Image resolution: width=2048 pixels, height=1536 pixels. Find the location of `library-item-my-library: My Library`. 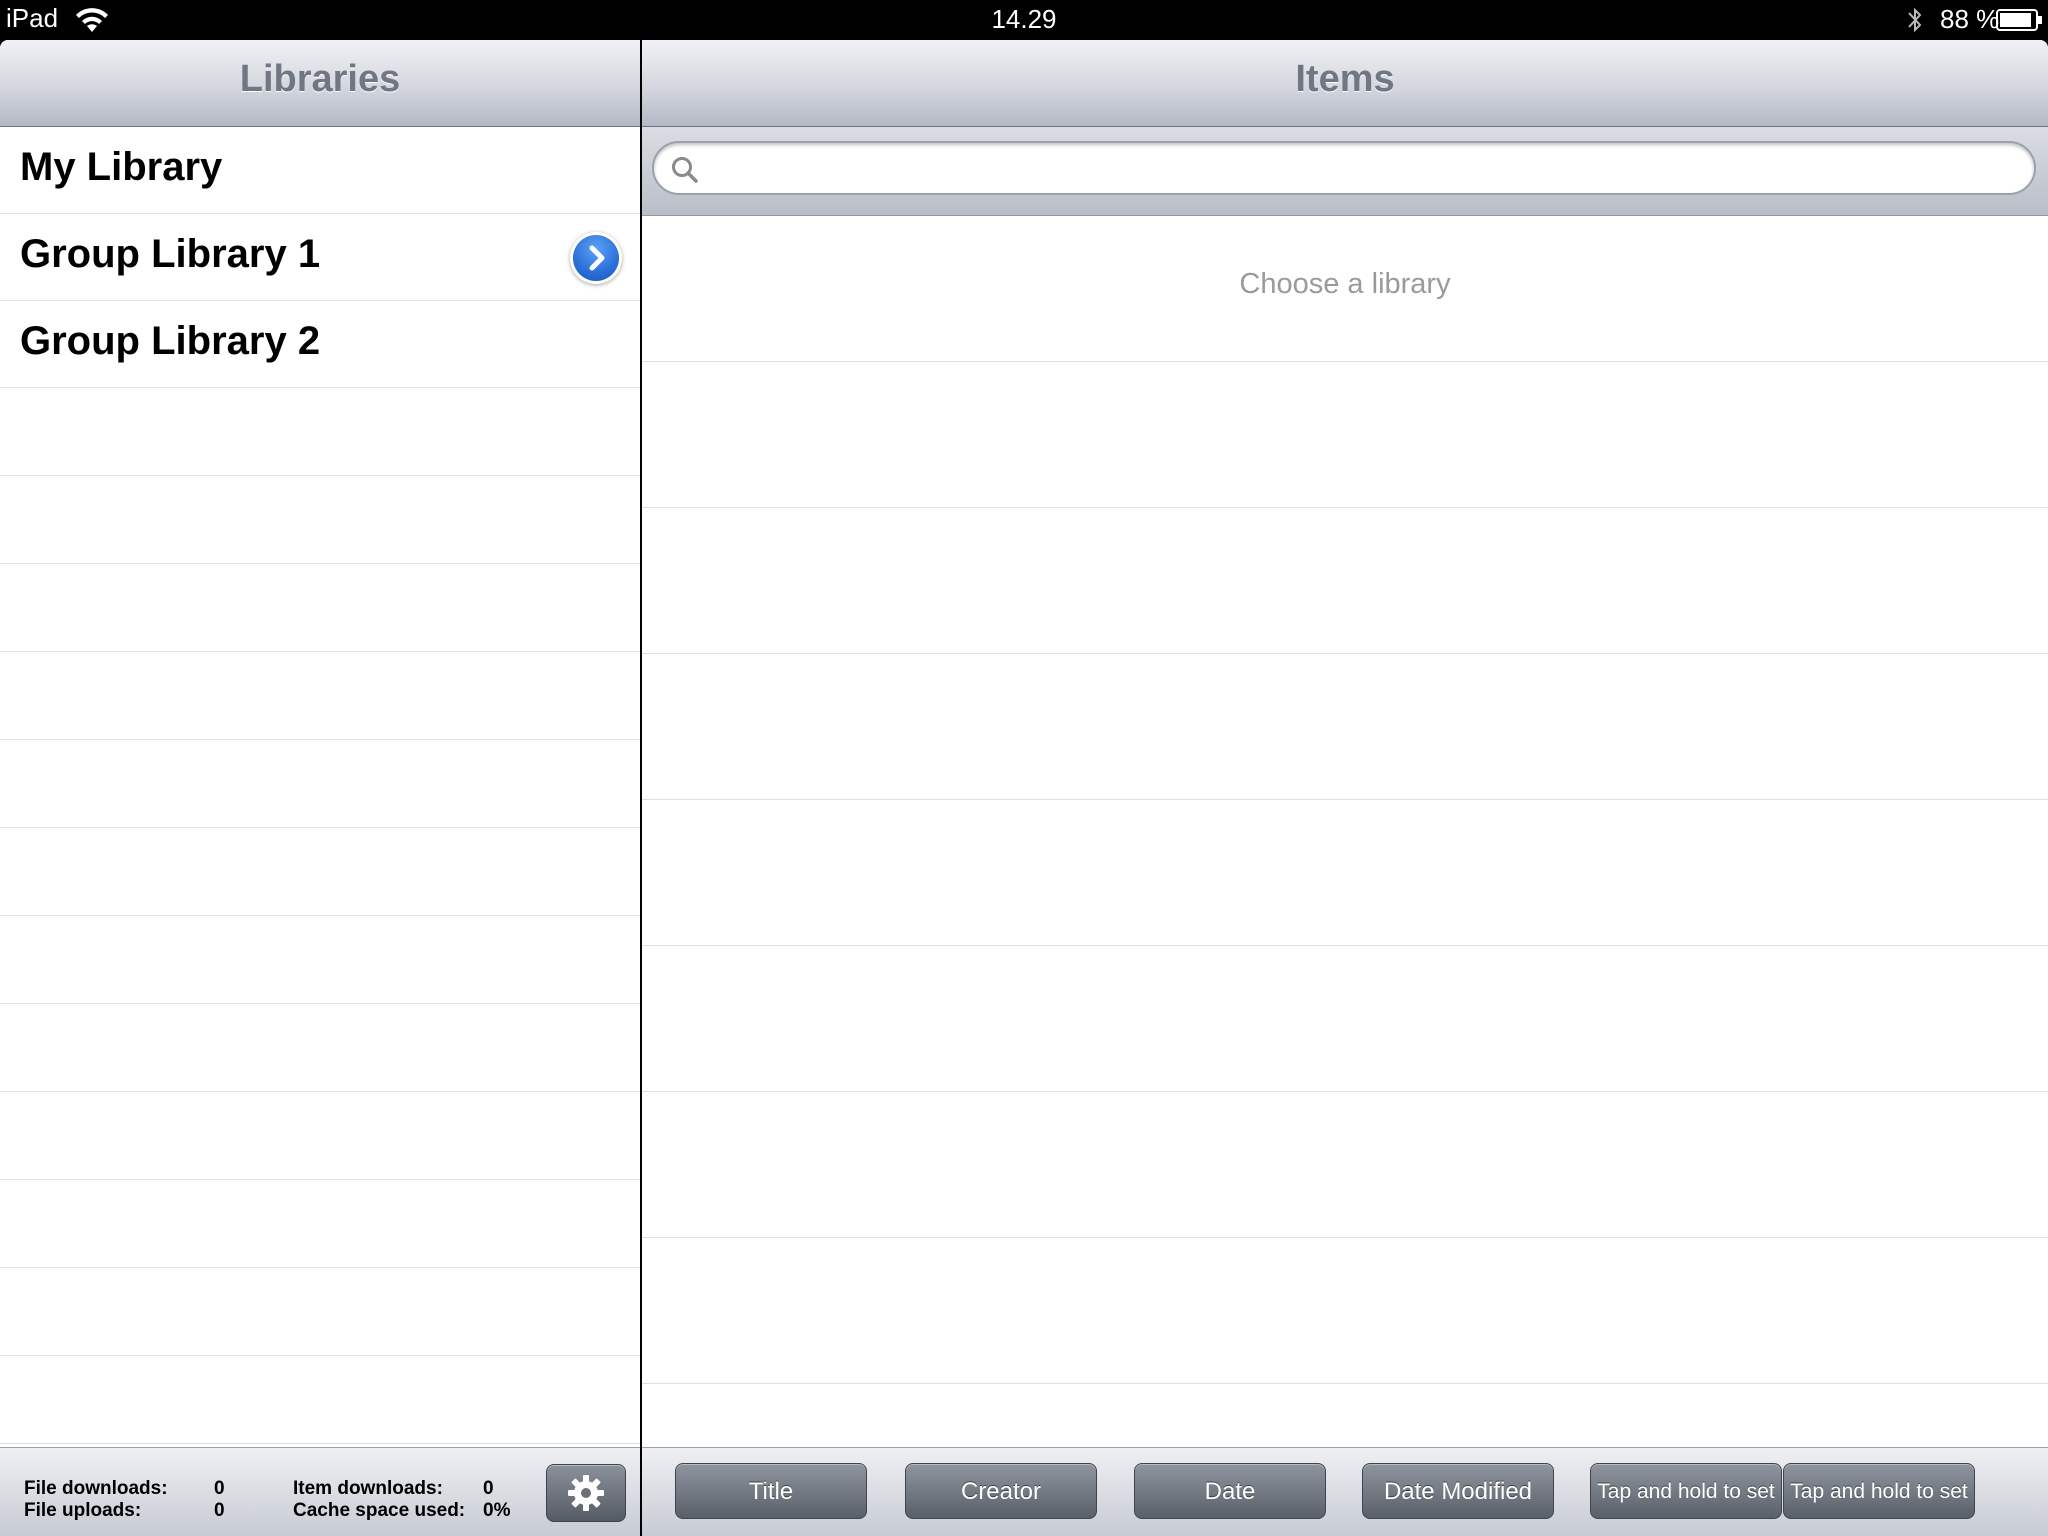

library-item-my-library: My Library is located at coordinates (320, 170).